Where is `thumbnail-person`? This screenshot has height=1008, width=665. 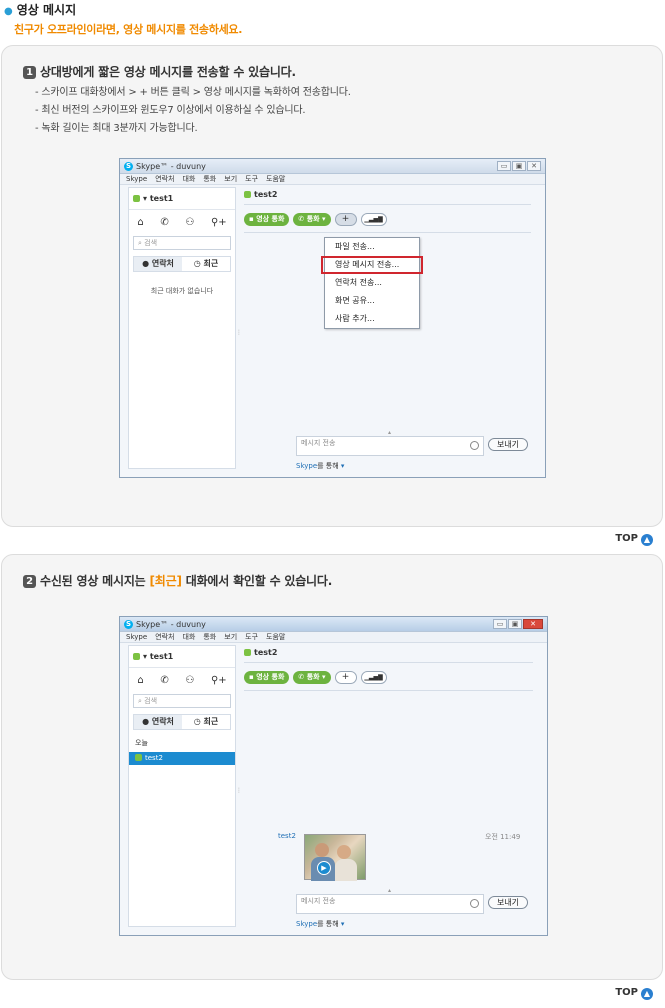 thumbnail-person is located at coordinates (346, 870).